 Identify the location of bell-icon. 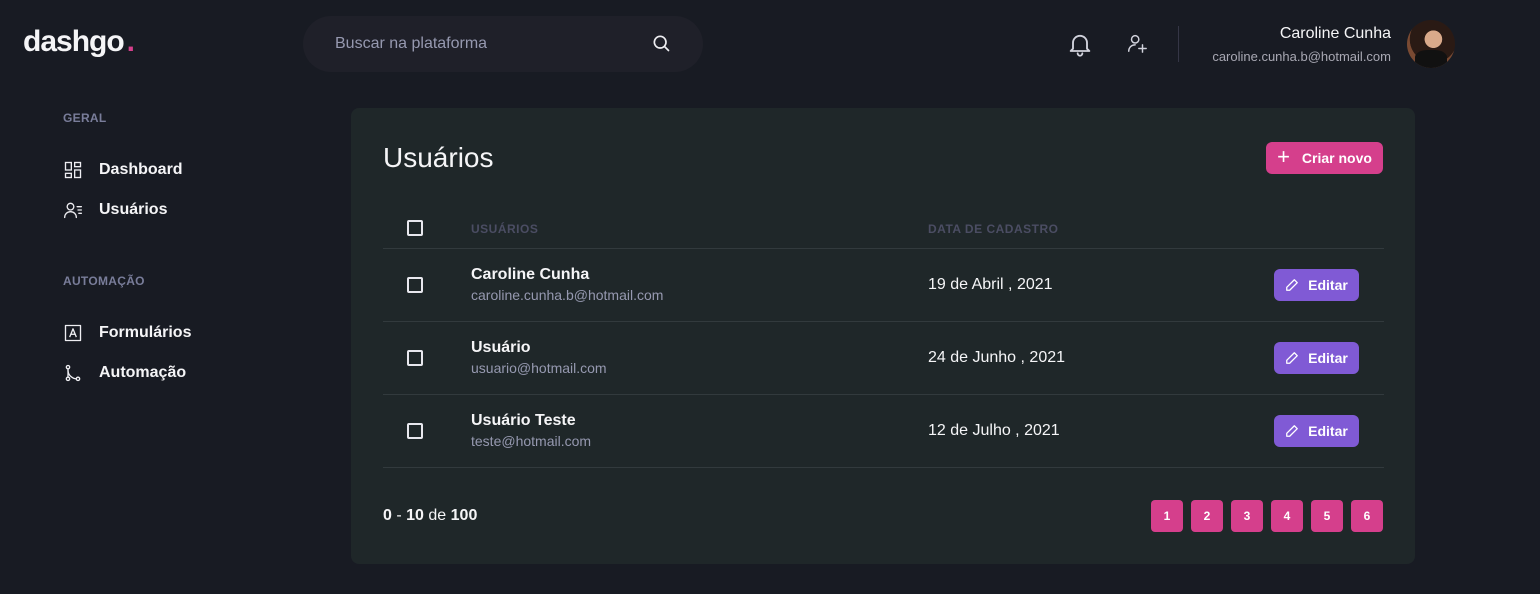
(1080, 44).